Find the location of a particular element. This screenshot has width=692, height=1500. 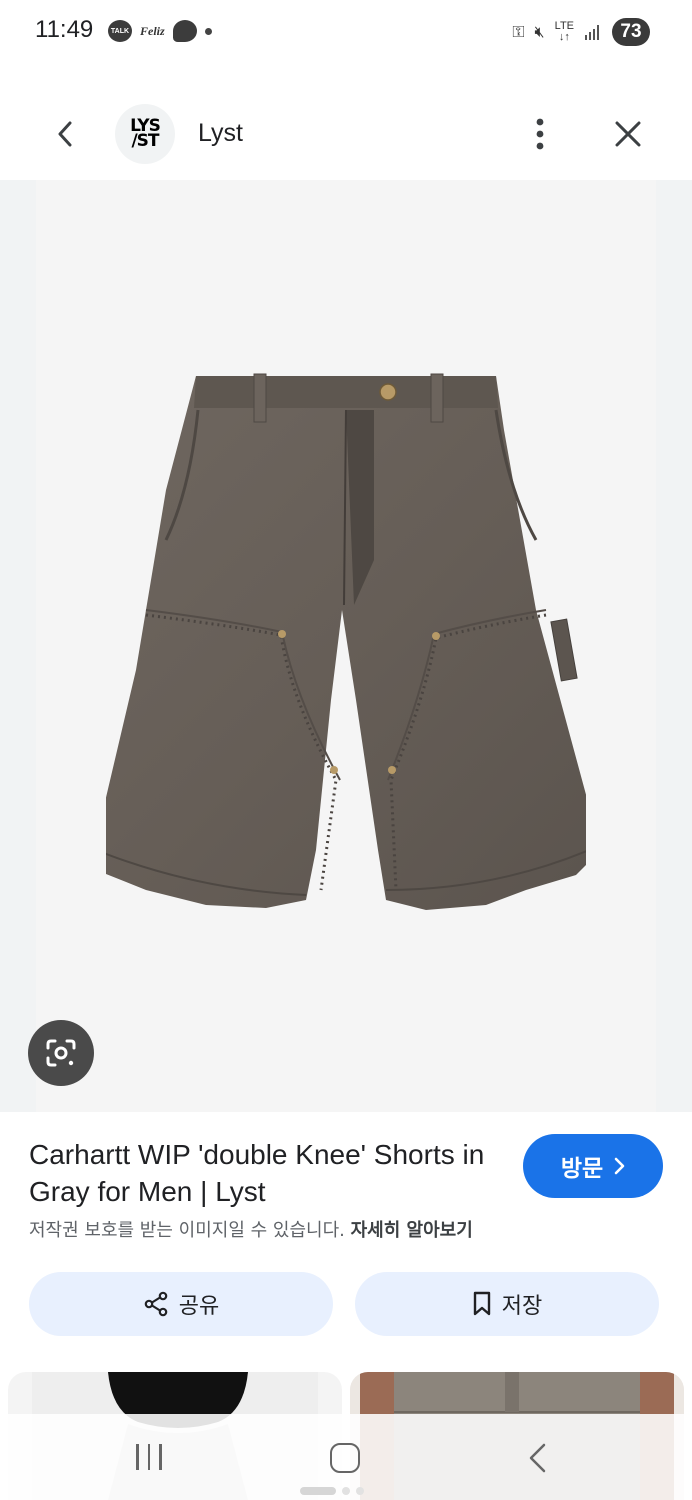

system-navigation-bar is located at coordinates (346, 1457).